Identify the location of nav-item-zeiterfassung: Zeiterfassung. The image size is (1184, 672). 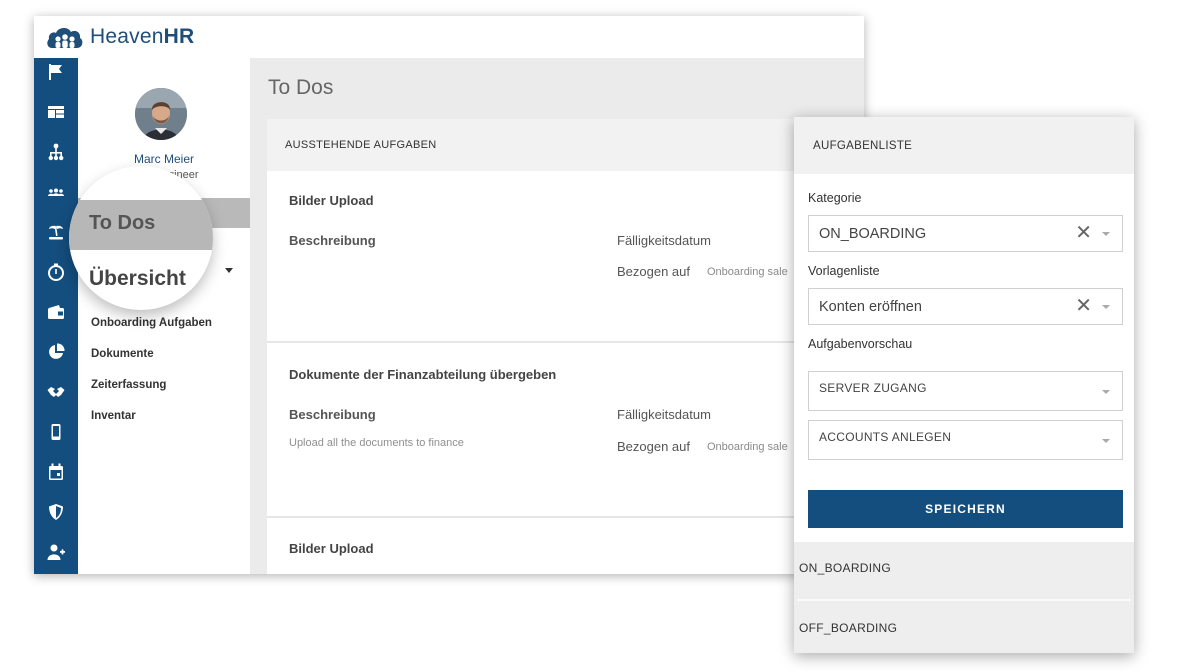
(128, 385).